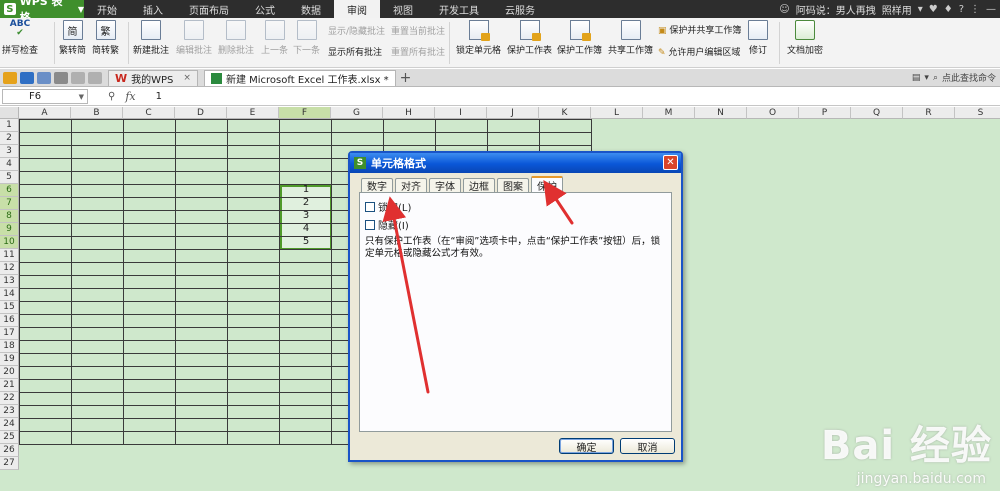 The height and width of the screenshot is (491, 1000). What do you see at coordinates (758, 38) in the screenshot?
I see `track-changes-button: 修订` at bounding box center [758, 38].